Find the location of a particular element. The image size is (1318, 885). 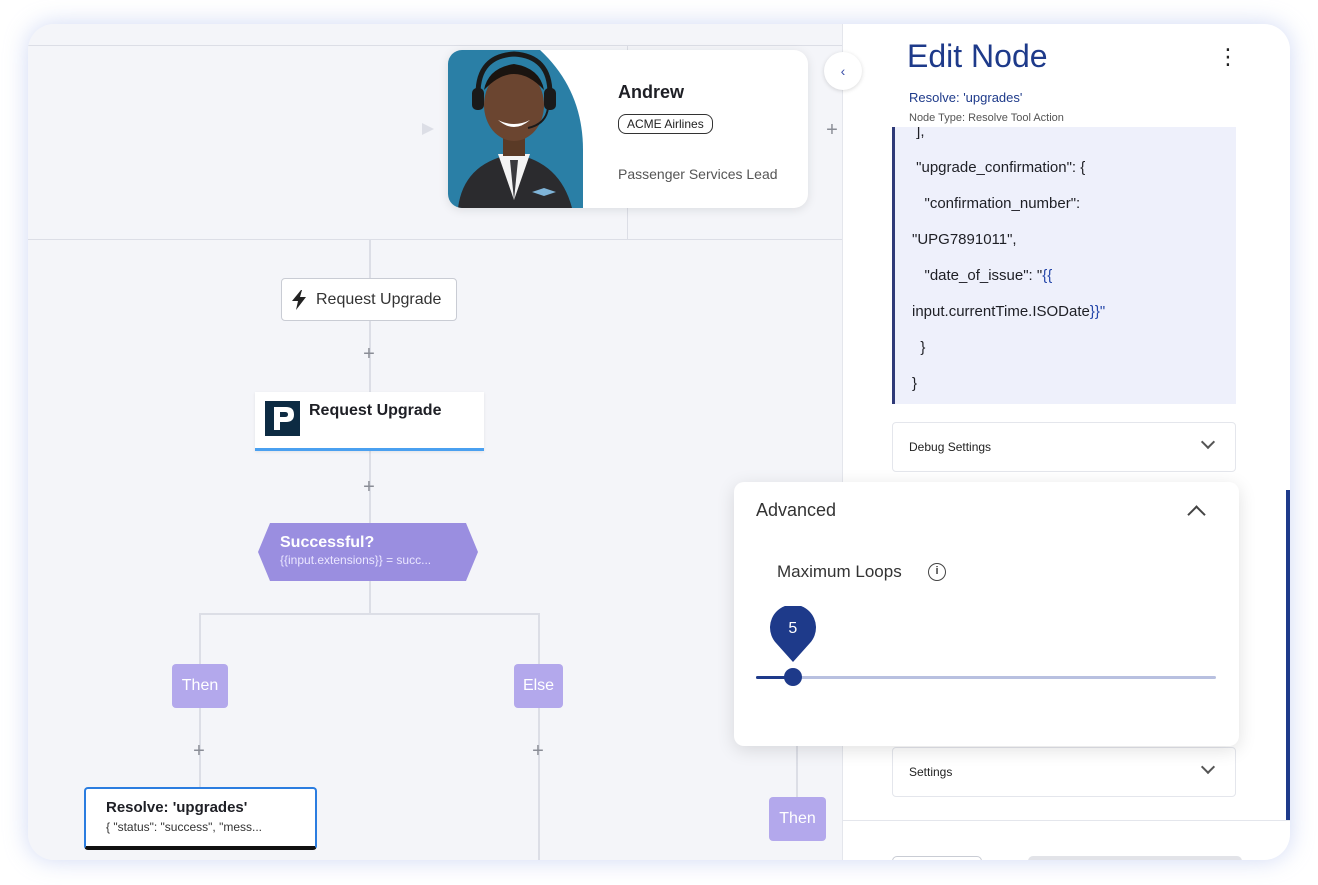

node-name: Resolve: 'upgrades' is located at coordinates (966, 97).